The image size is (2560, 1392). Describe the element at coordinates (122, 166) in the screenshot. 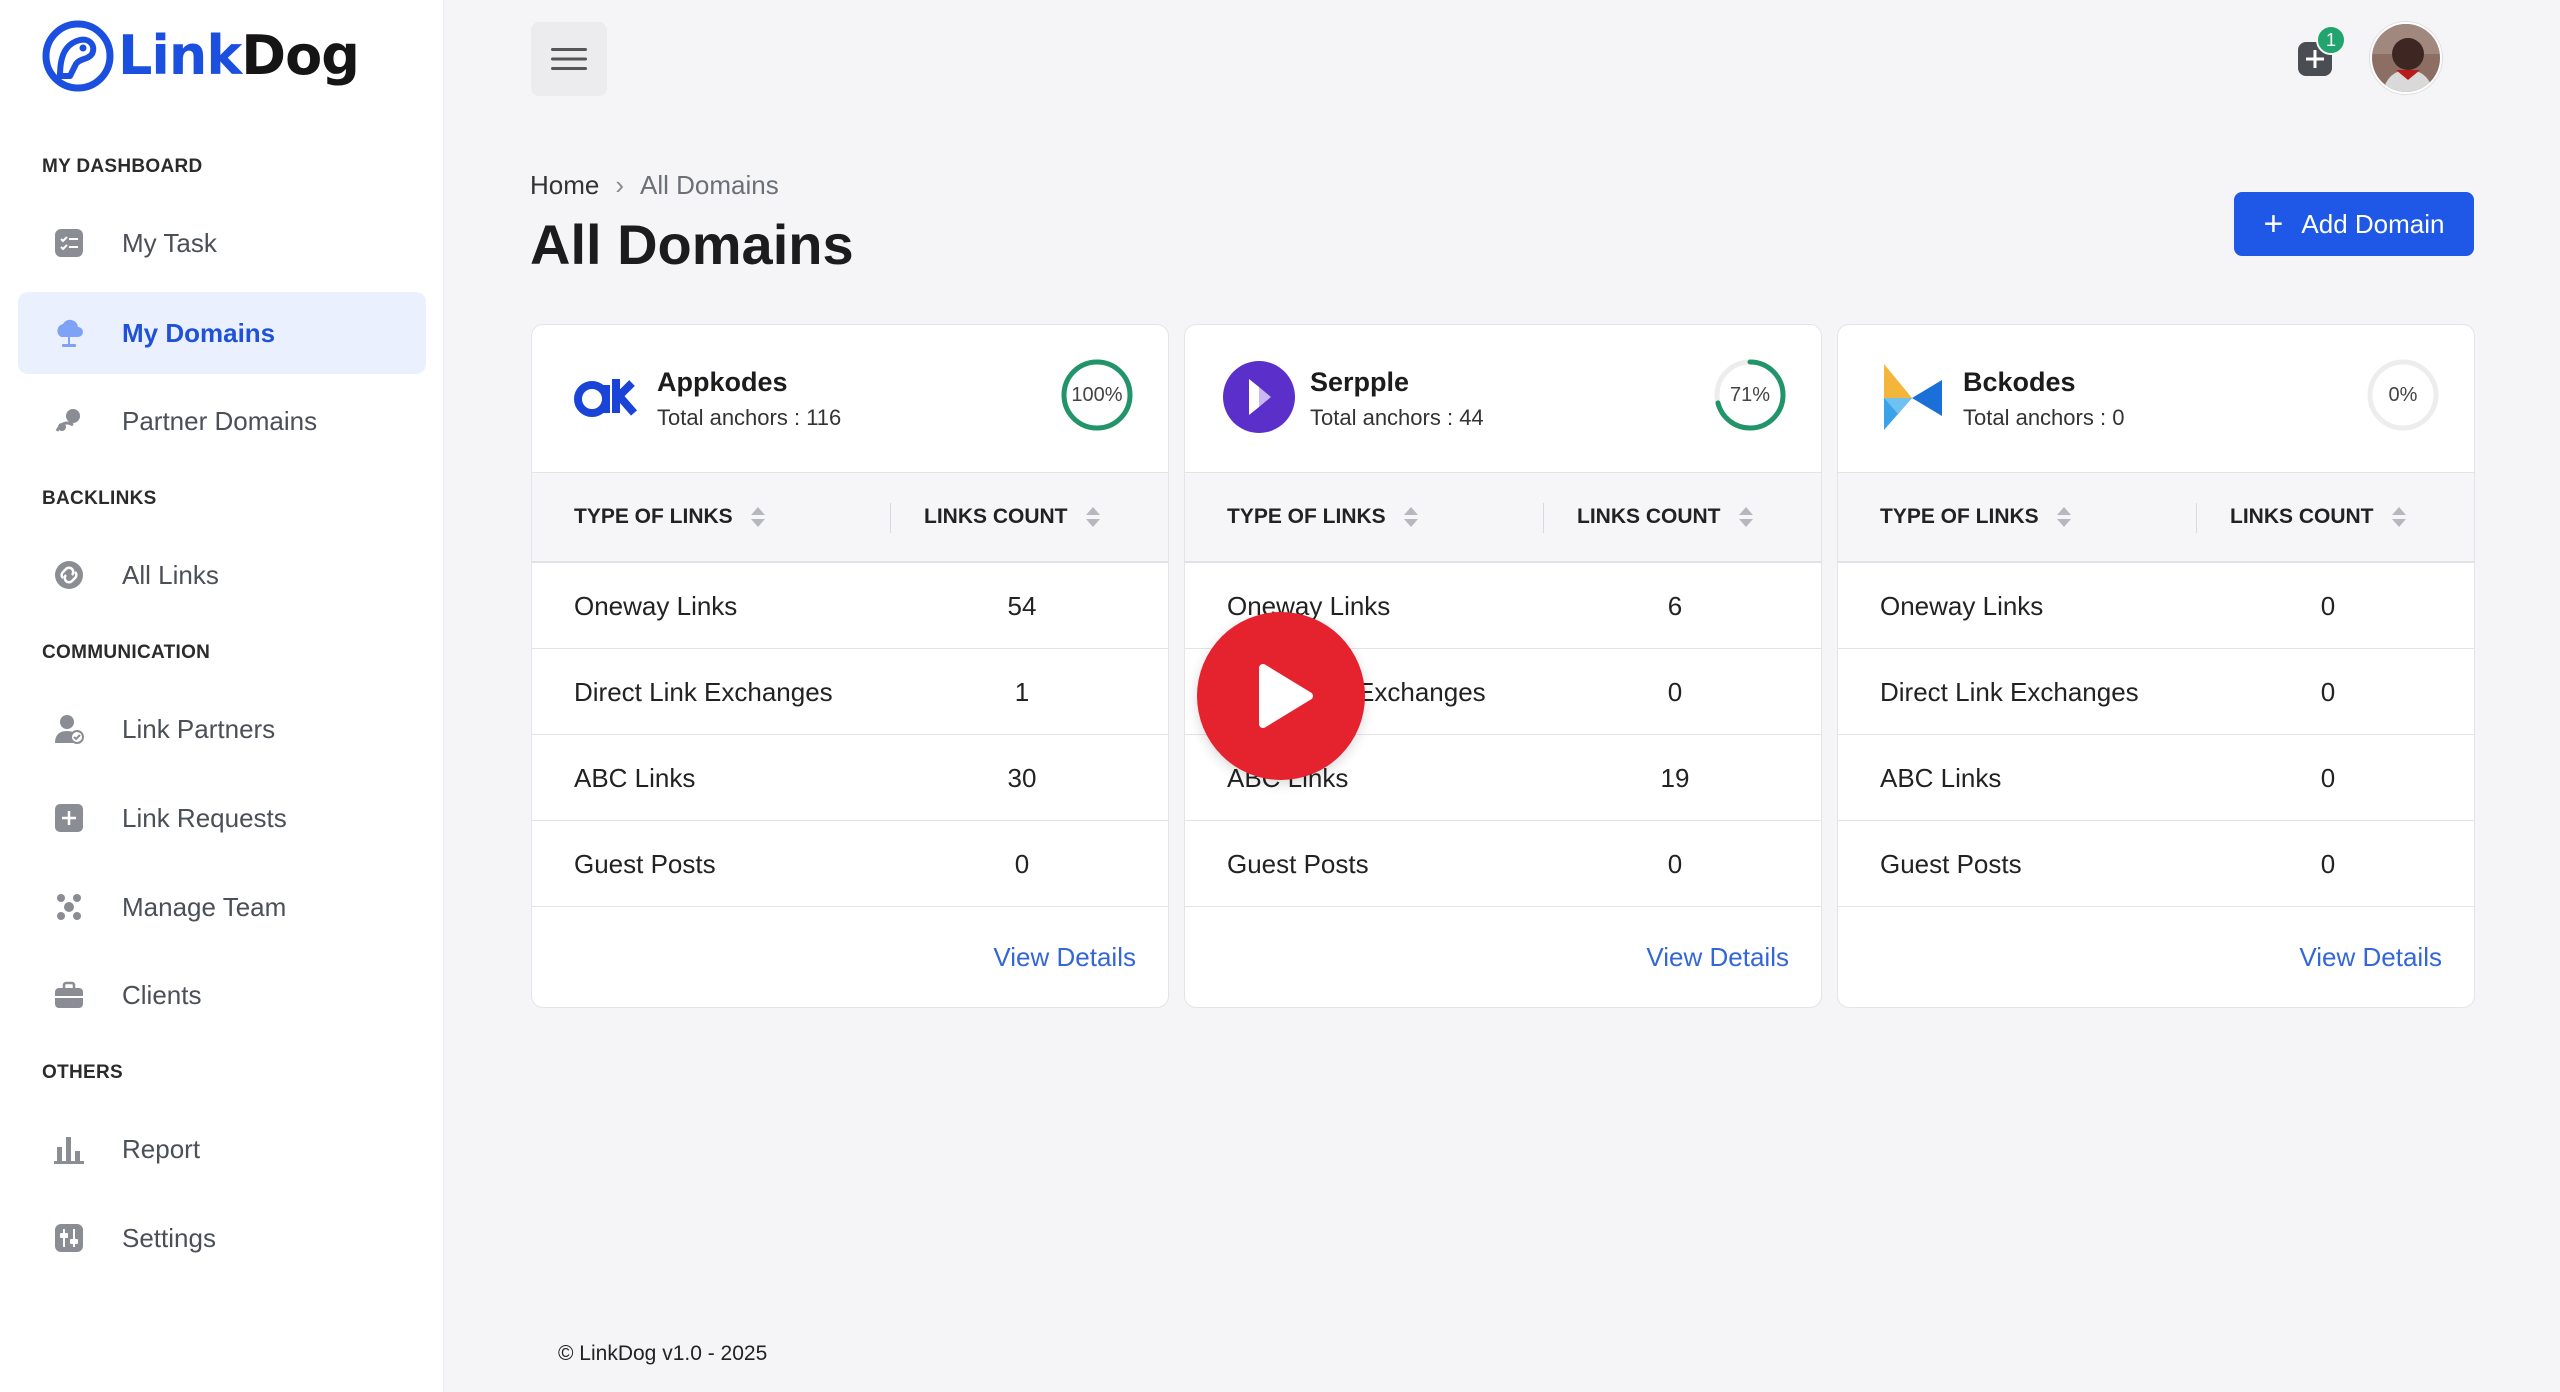

I see `section-my-dashboard: MY DASHBOARD` at that location.